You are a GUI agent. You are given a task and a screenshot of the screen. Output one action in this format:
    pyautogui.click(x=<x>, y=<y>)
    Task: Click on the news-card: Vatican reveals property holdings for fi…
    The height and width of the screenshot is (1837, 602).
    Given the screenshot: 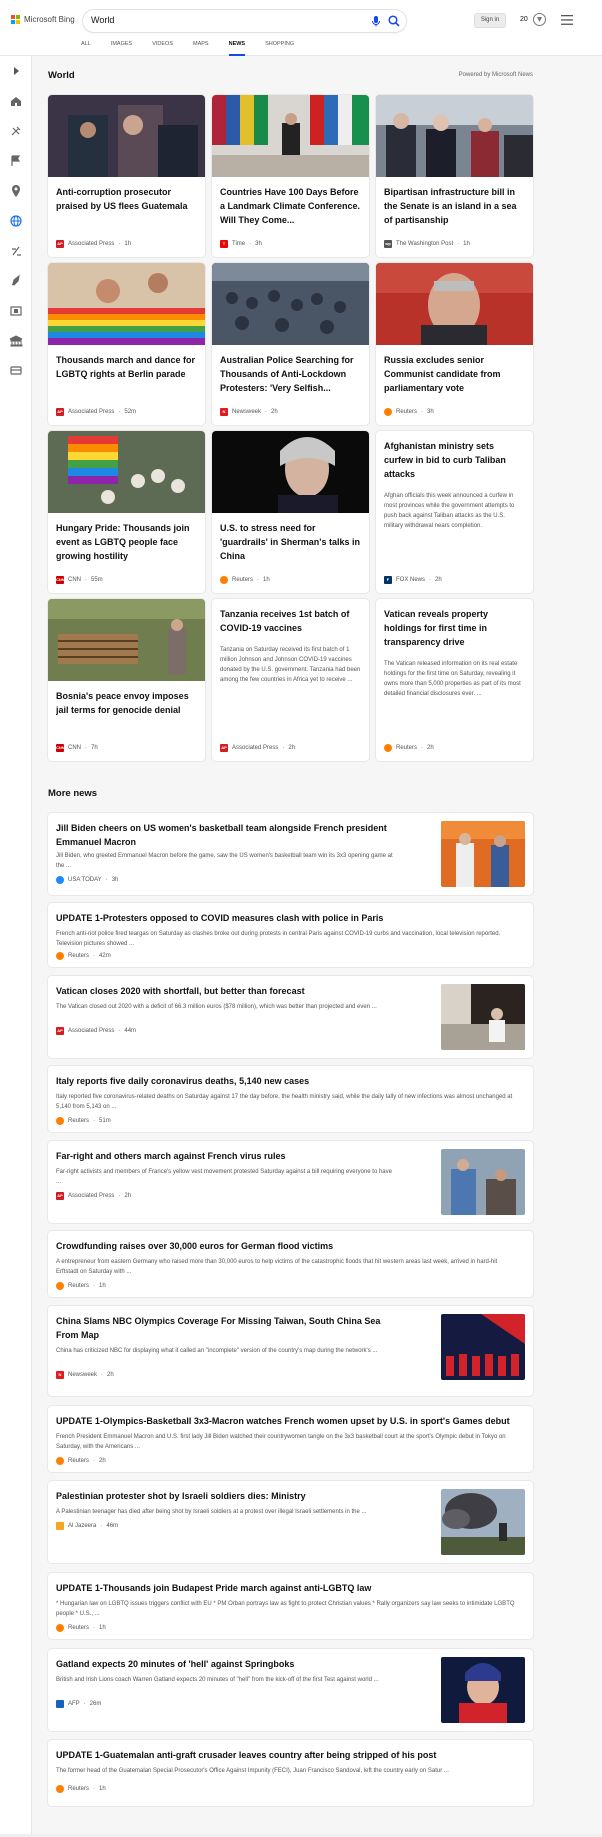 What is the action you would take?
    pyautogui.click(x=454, y=680)
    